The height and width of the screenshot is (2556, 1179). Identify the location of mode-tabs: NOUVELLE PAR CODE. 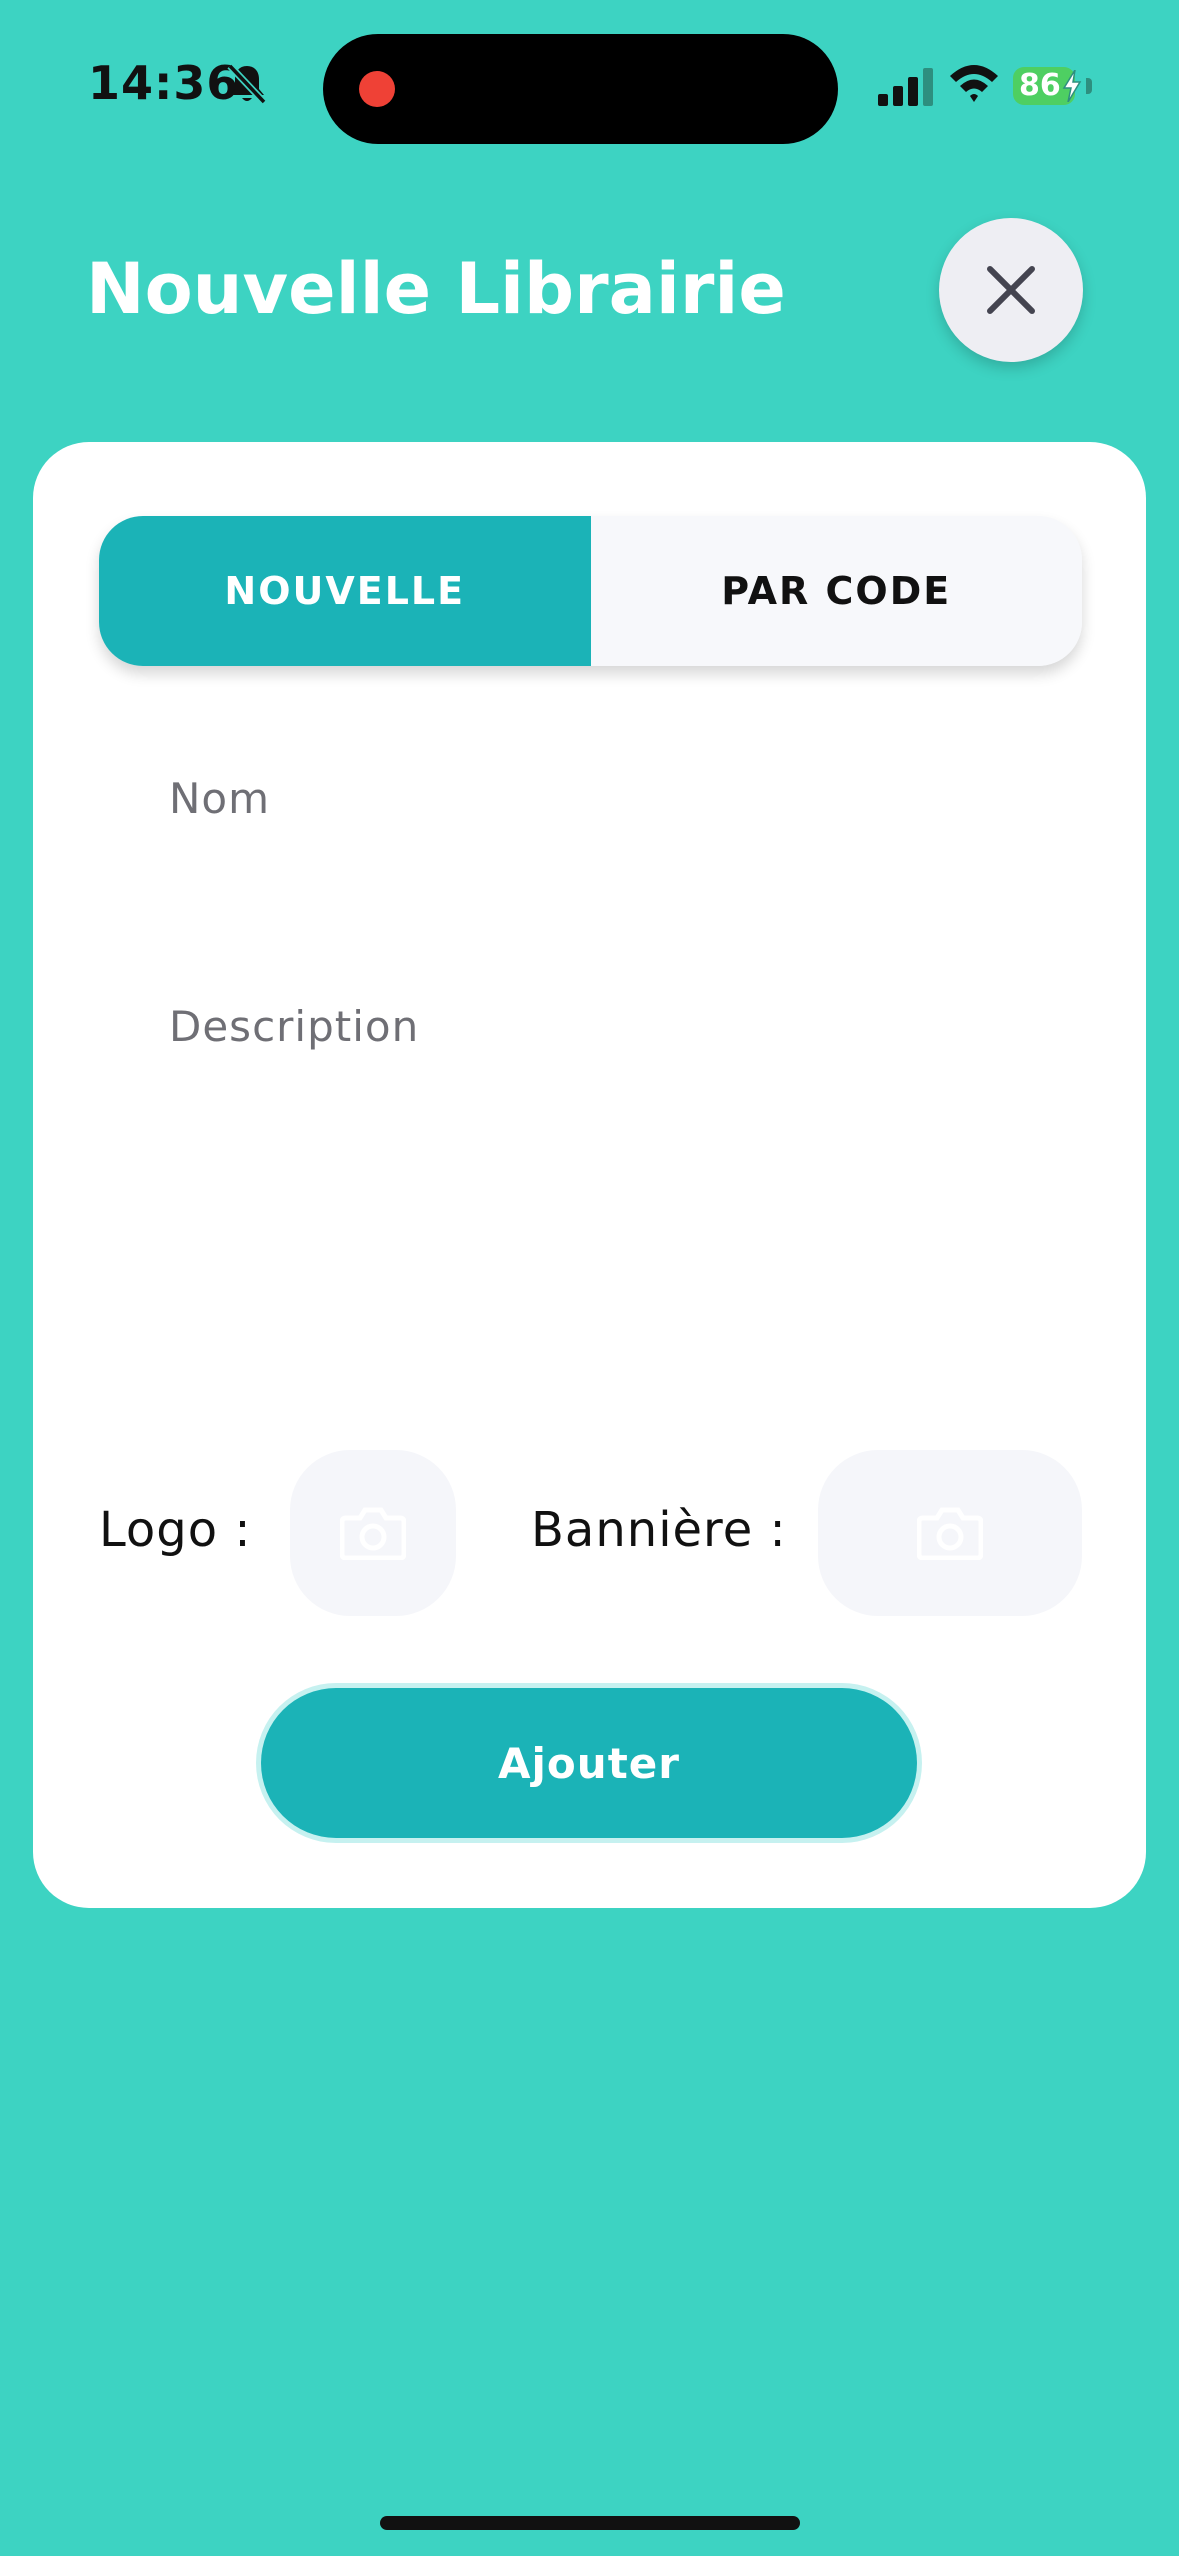
(590, 591).